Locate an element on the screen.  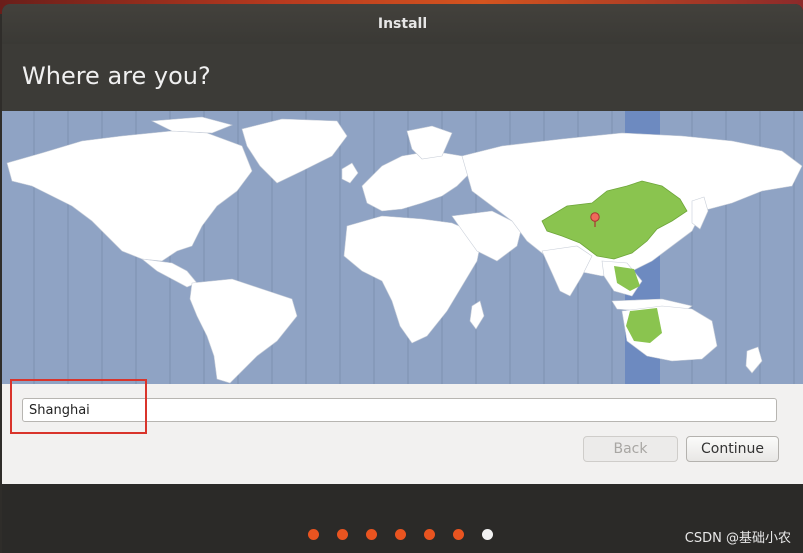
location-input is located at coordinates (399, 410).